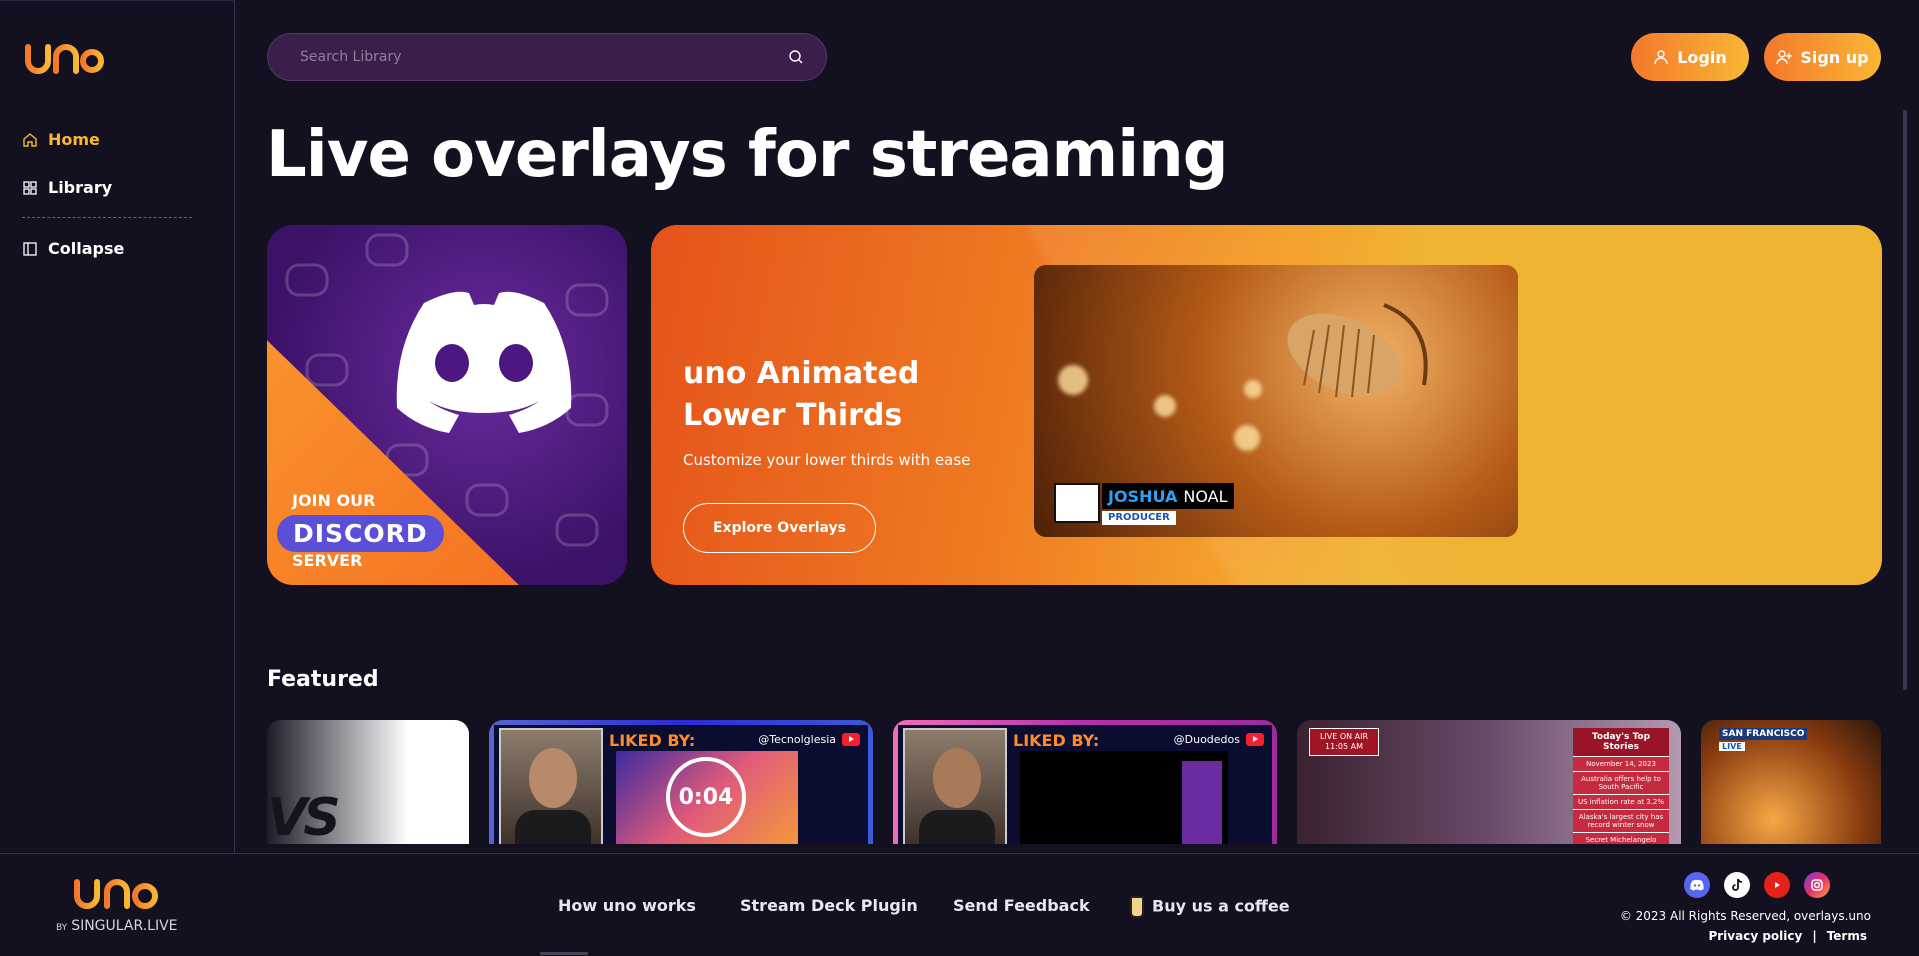 This screenshot has width=1919, height=956. Describe the element at coordinates (484, 362) in the screenshot. I see `discord-icon` at that location.